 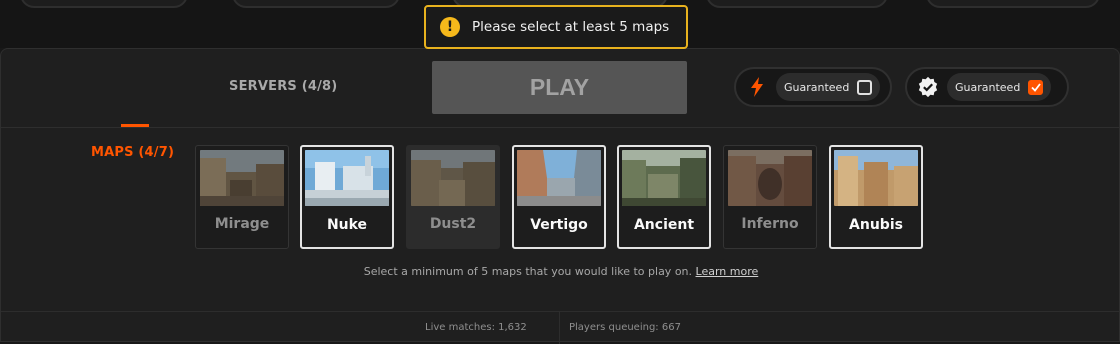 I want to click on map-name: Vertigo, so click(x=559, y=225).